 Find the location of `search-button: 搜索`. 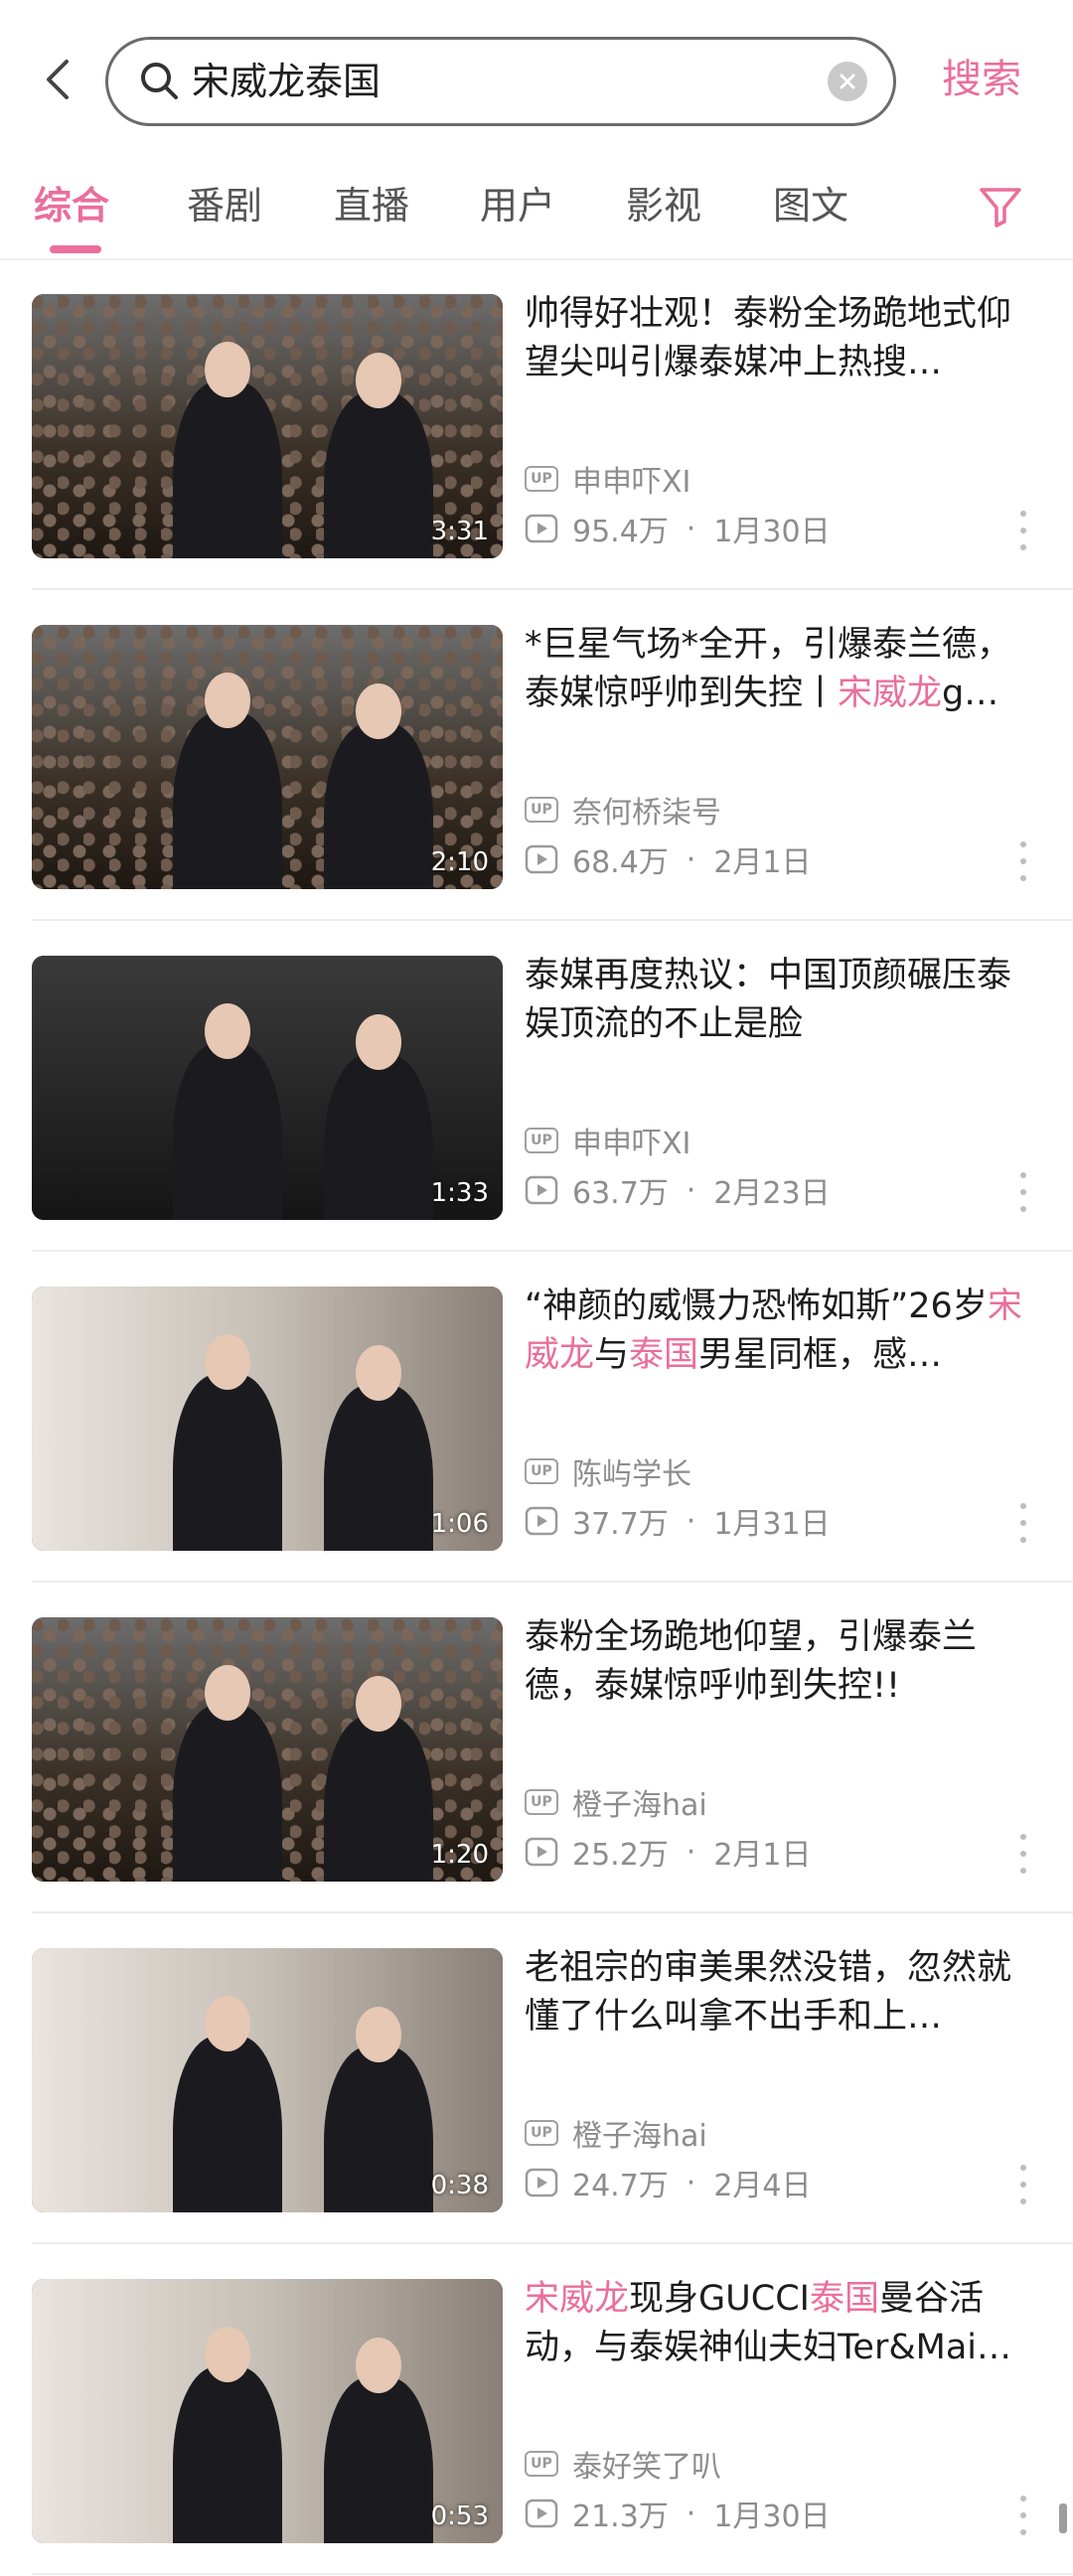

search-button: 搜索 is located at coordinates (981, 79).